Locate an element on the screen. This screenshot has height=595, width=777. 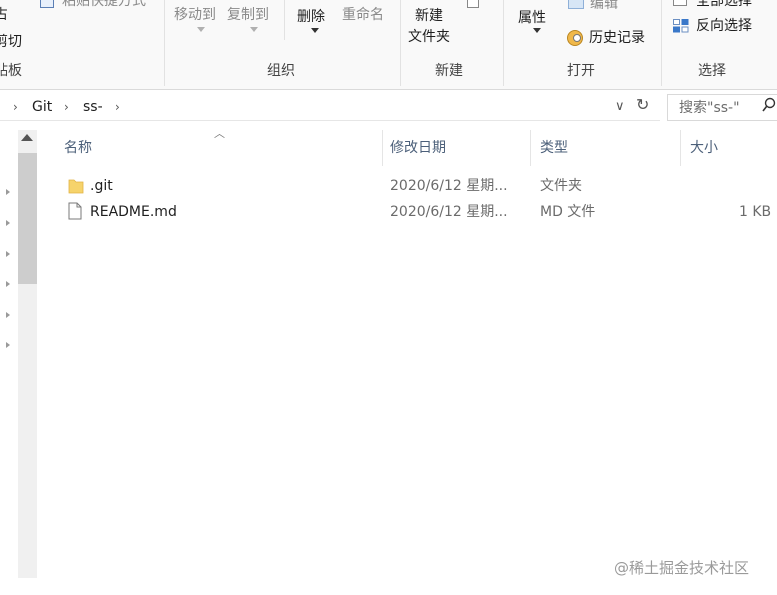
address-dropdown-icon: ∨ is located at coordinates (620, 107).